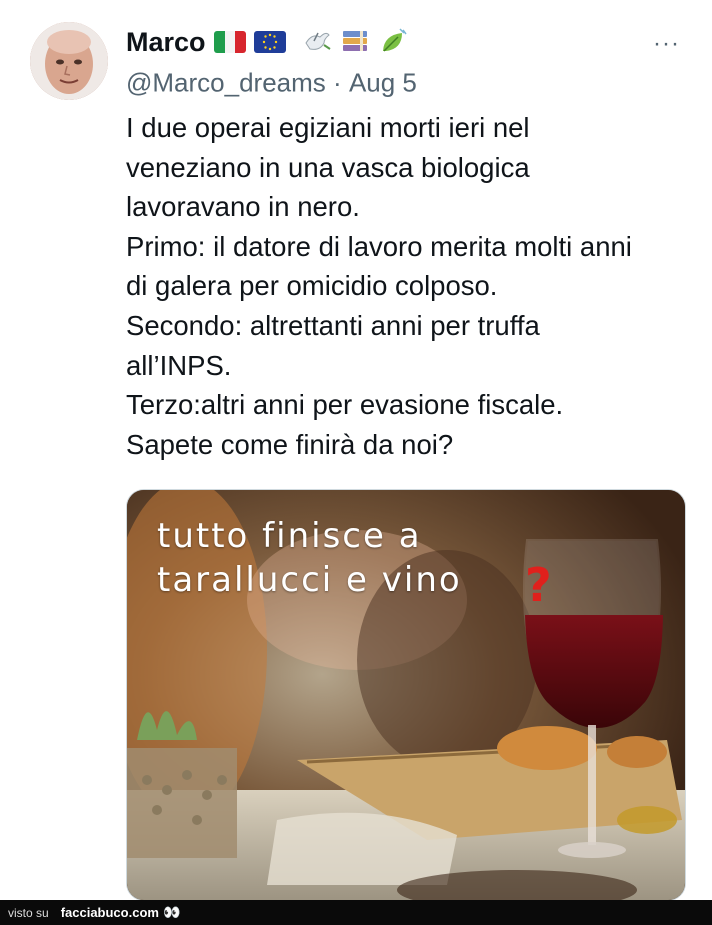 Image resolution: width=712 pixels, height=925 pixels. Describe the element at coordinates (229, 42) in the screenshot. I see `italy-flag-icon` at that location.